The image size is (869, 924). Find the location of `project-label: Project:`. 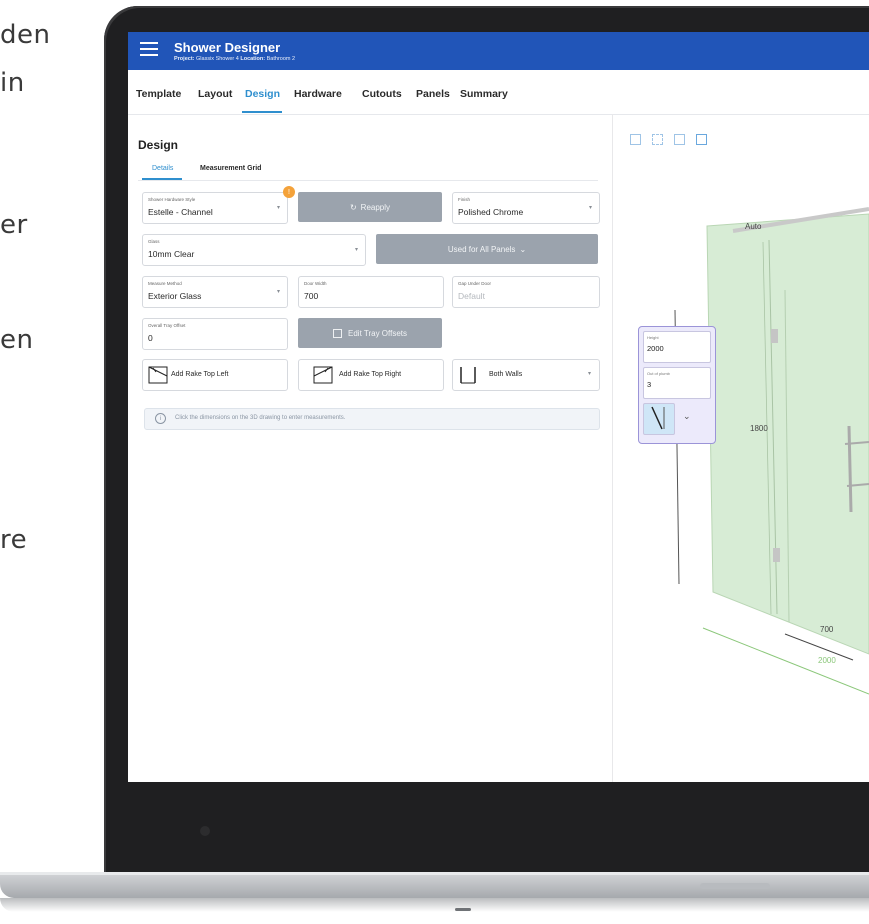

project-label: Project: is located at coordinates (184, 59).